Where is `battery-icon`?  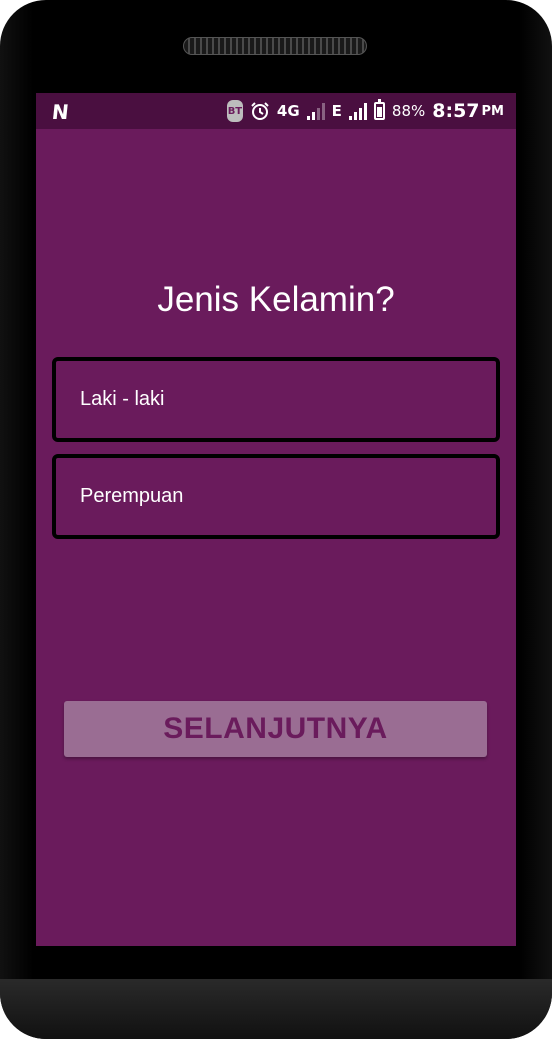 battery-icon is located at coordinates (379, 109).